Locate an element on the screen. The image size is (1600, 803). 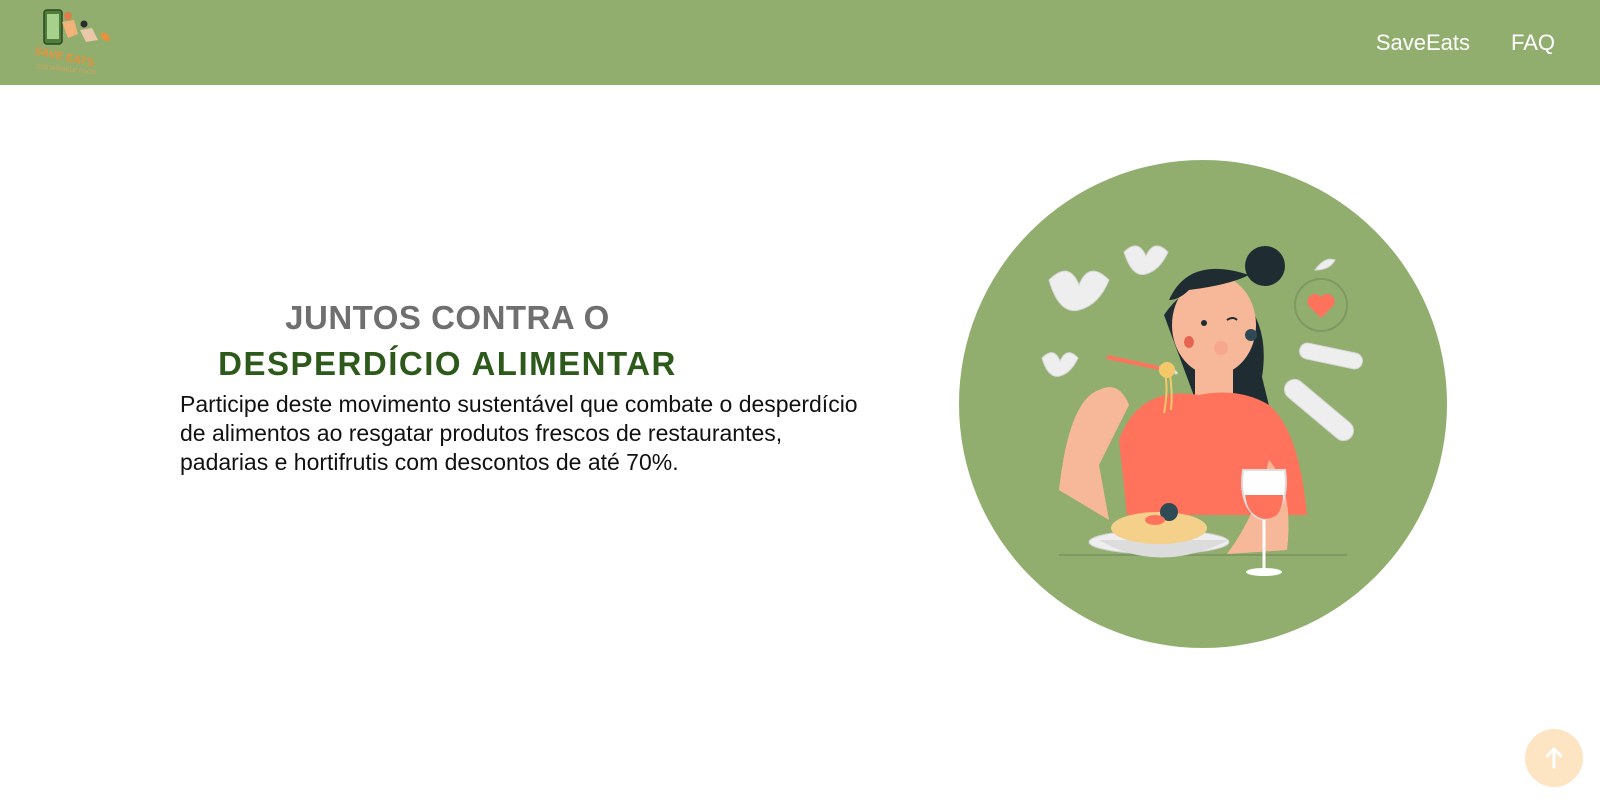
nav-link-faq: FAQ is located at coordinates (1533, 43).